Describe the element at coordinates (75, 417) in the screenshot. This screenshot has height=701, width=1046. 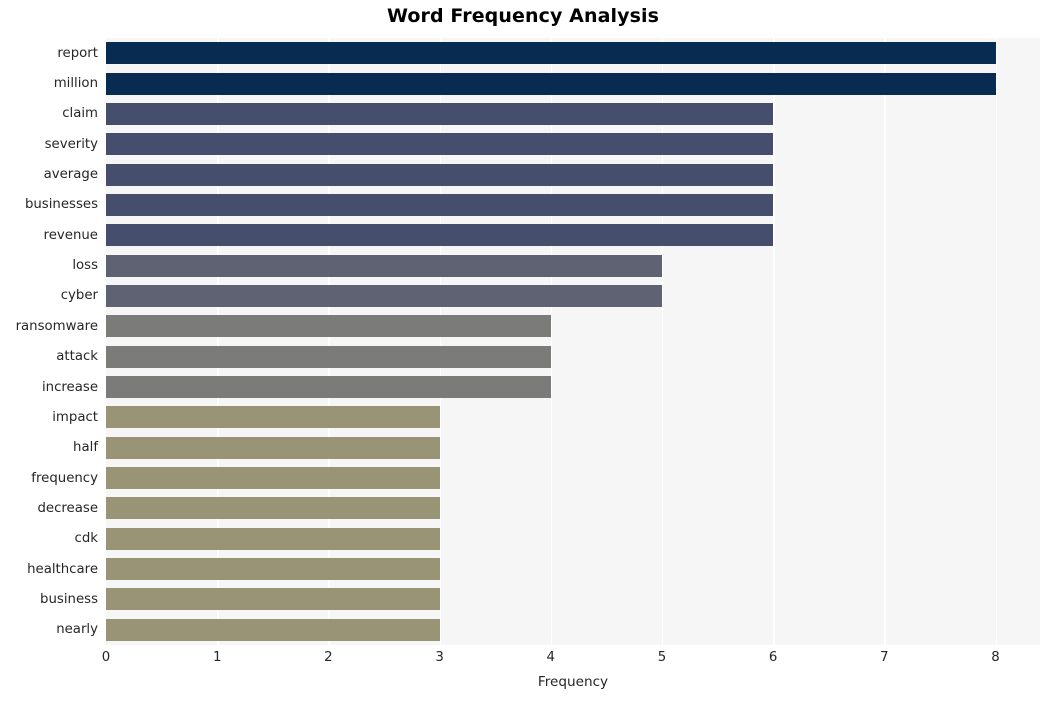
I see `y-axis-label: impact` at that location.